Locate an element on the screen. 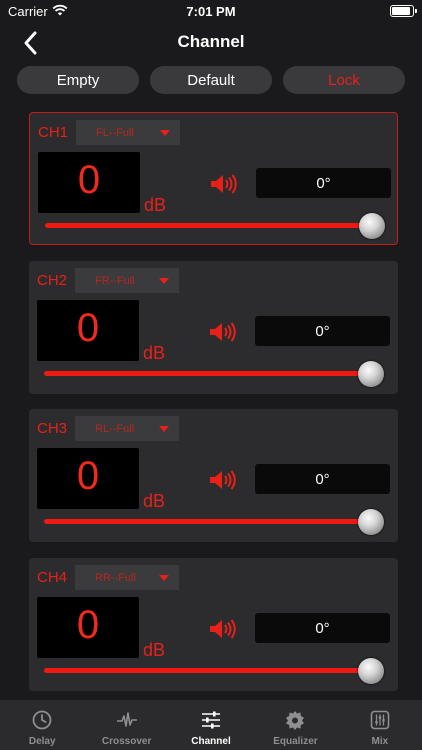  sliders-icon is located at coordinates (211, 720).